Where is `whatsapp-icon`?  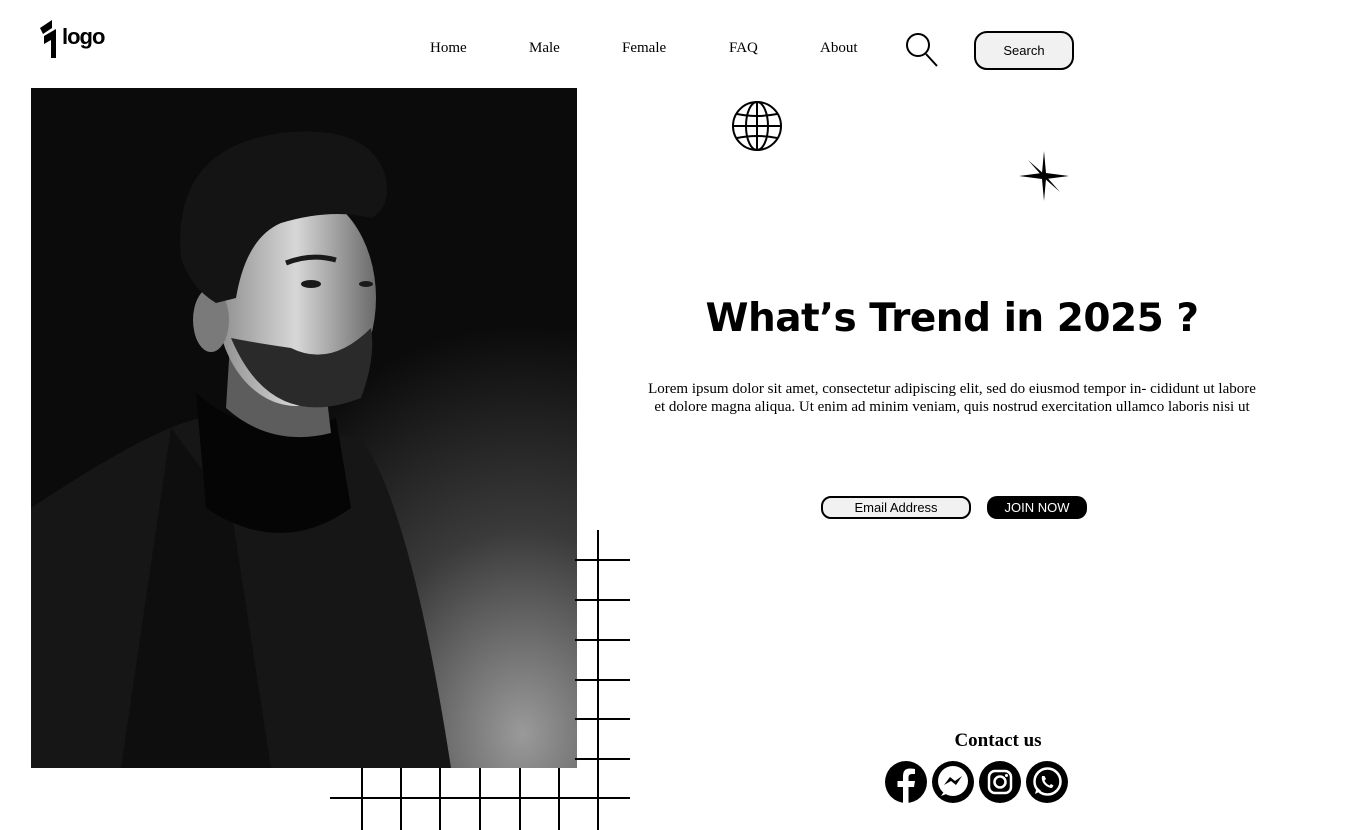 whatsapp-icon is located at coordinates (1047, 782).